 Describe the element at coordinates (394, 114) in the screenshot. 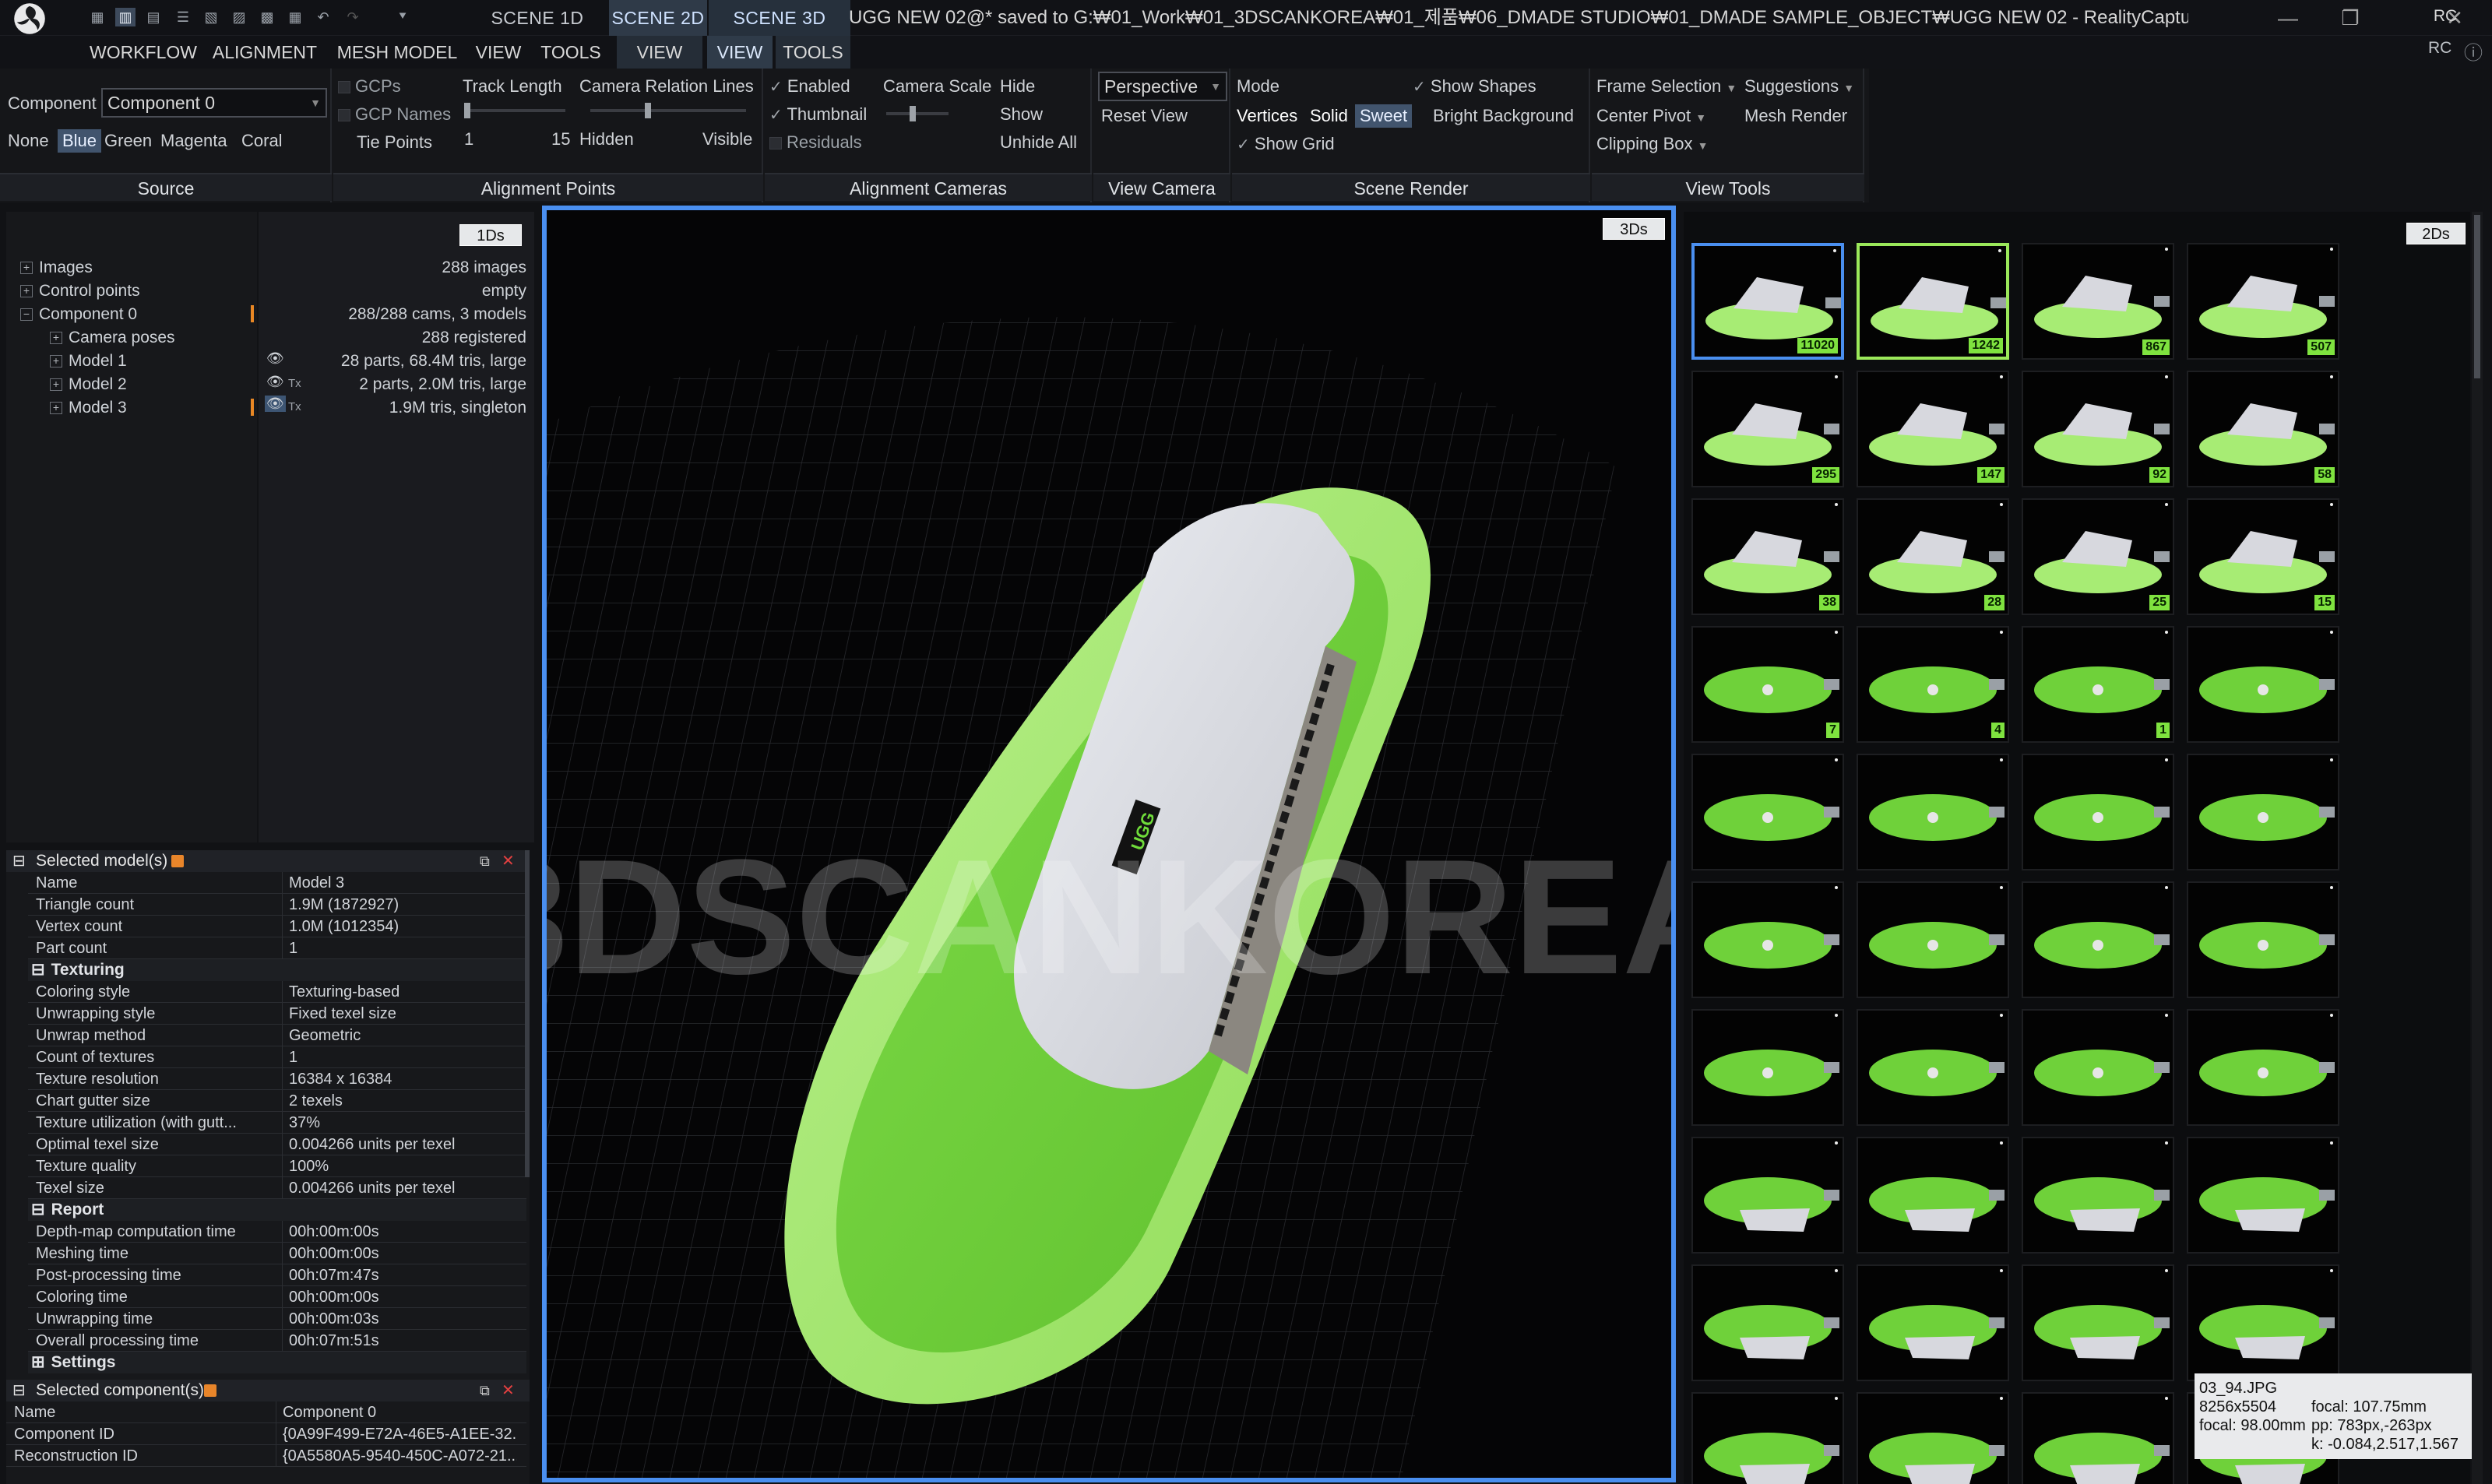

I see `gcp-names-toggle: GCP Names` at that location.